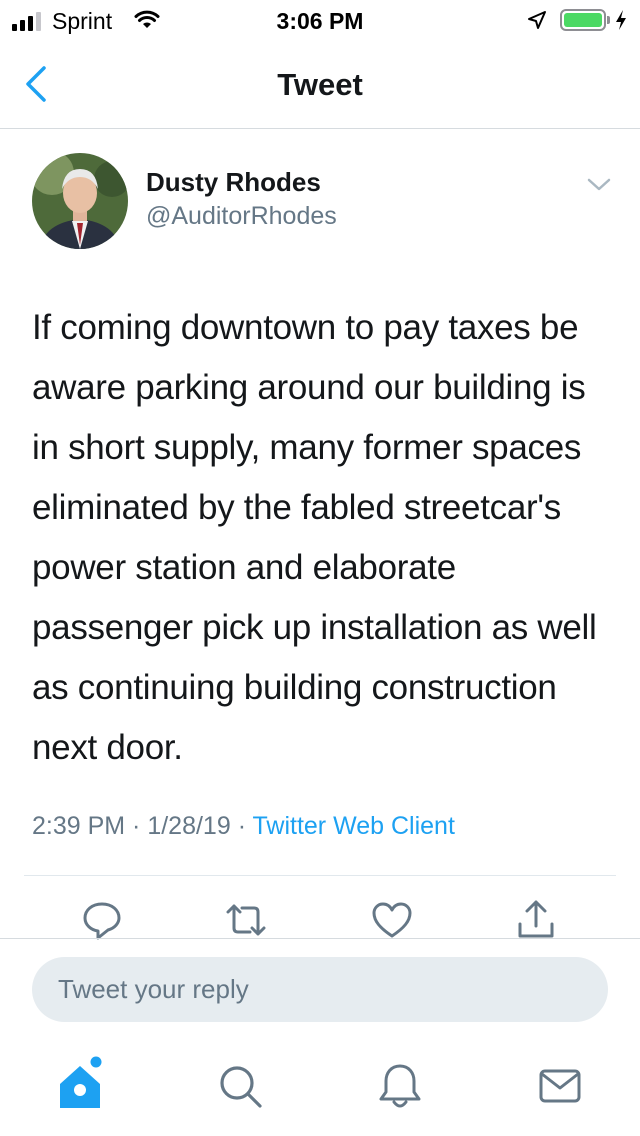 Image resolution: width=640 pixels, height=1136 pixels. I want to click on nav-bar: Tweet, so click(320, 84).